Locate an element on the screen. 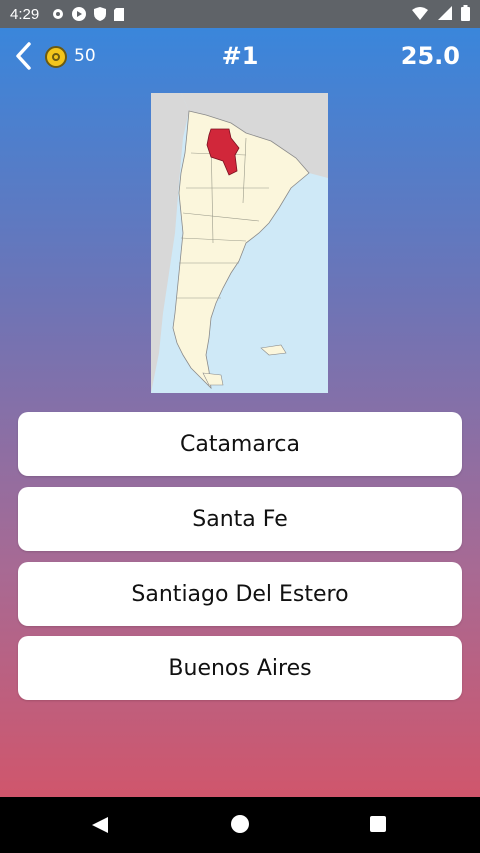  nav-home-icon is located at coordinates (240, 824).